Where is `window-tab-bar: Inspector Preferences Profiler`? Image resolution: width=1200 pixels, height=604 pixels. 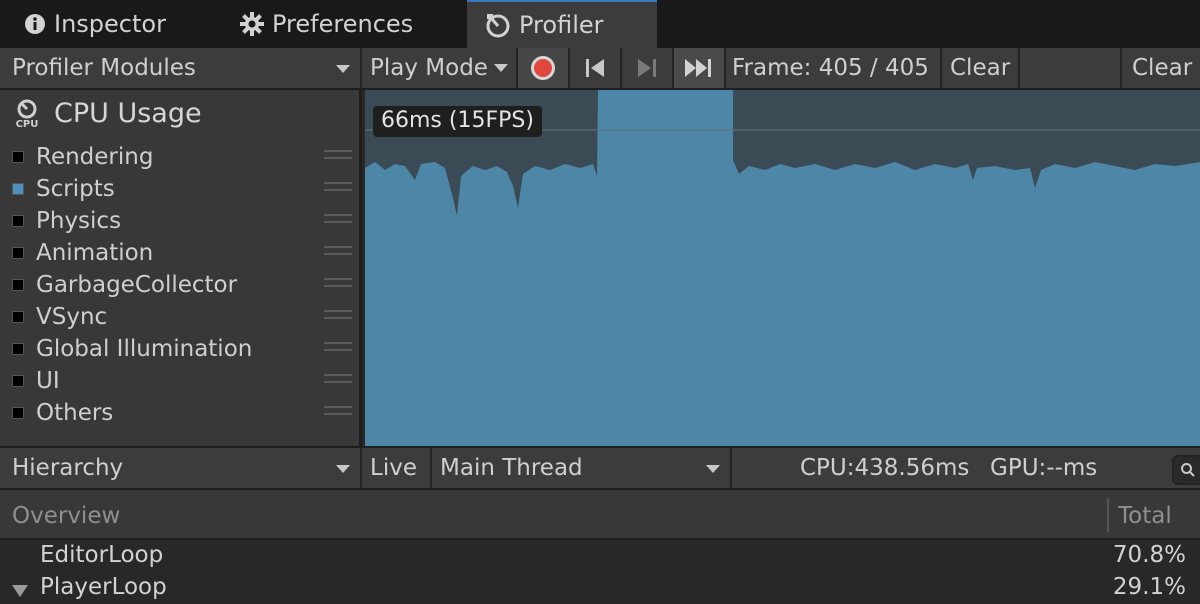 window-tab-bar: Inspector Preferences Profiler is located at coordinates (600, 24).